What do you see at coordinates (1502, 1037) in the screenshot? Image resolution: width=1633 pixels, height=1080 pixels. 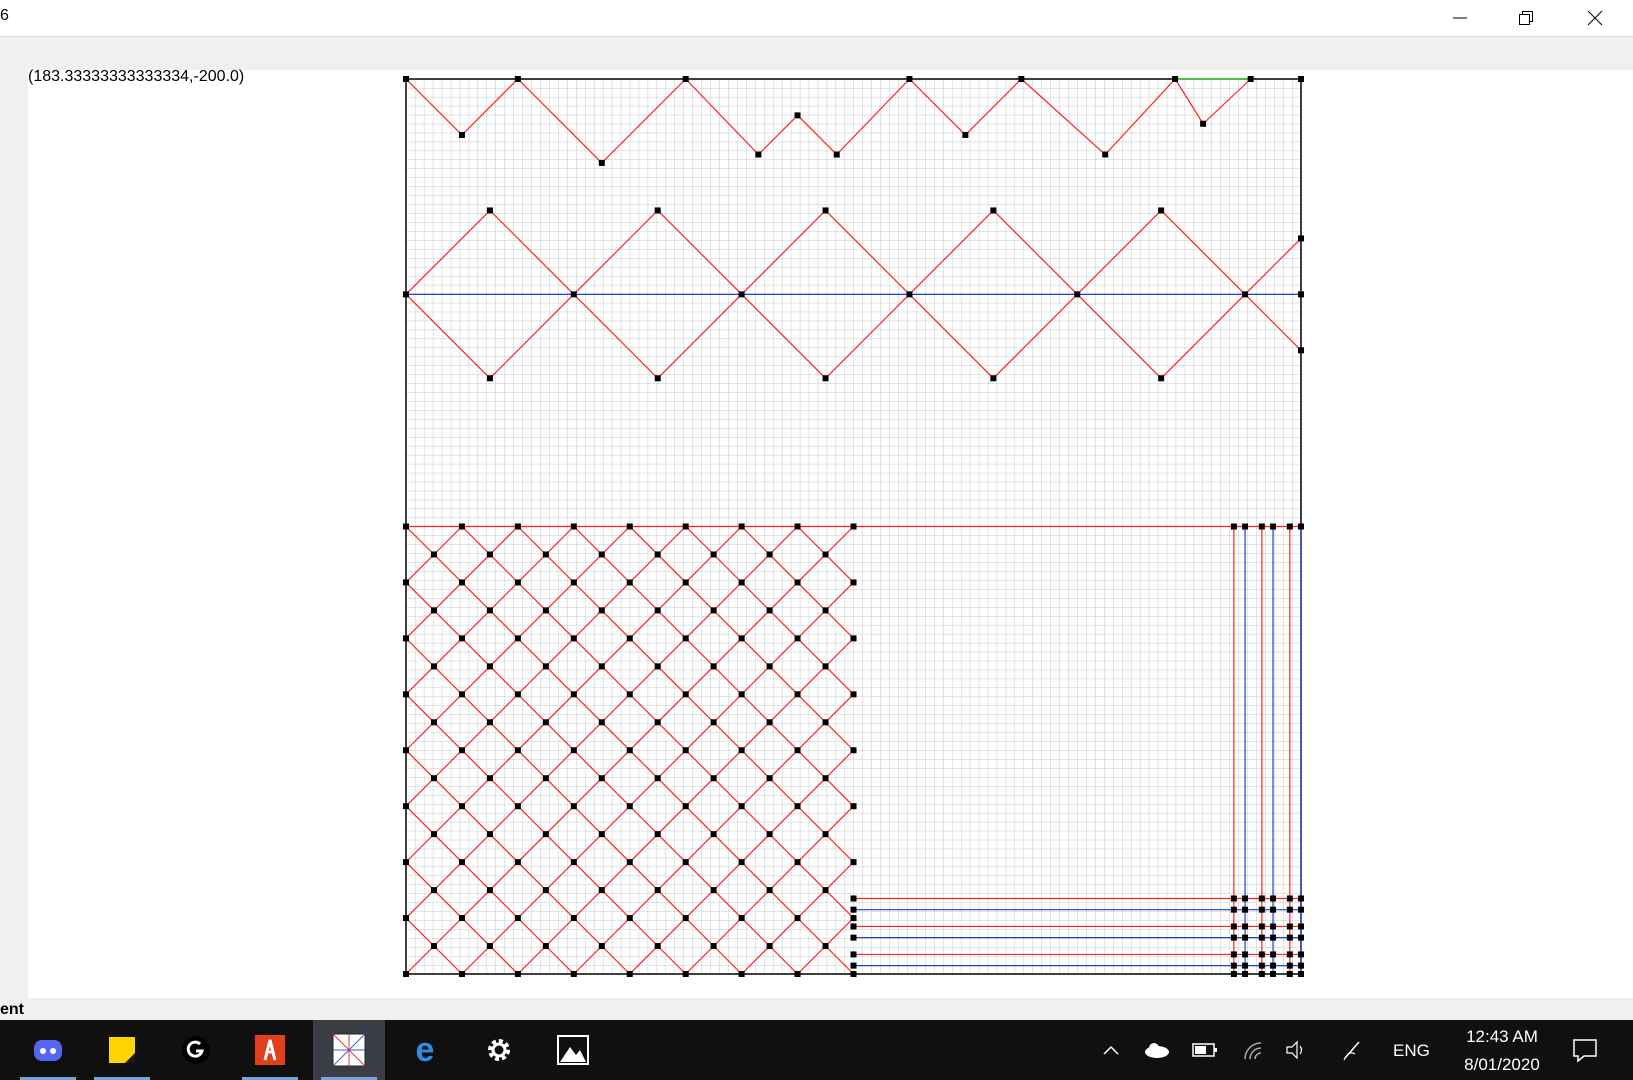 I see `clock-time: 12:43 AM` at bounding box center [1502, 1037].